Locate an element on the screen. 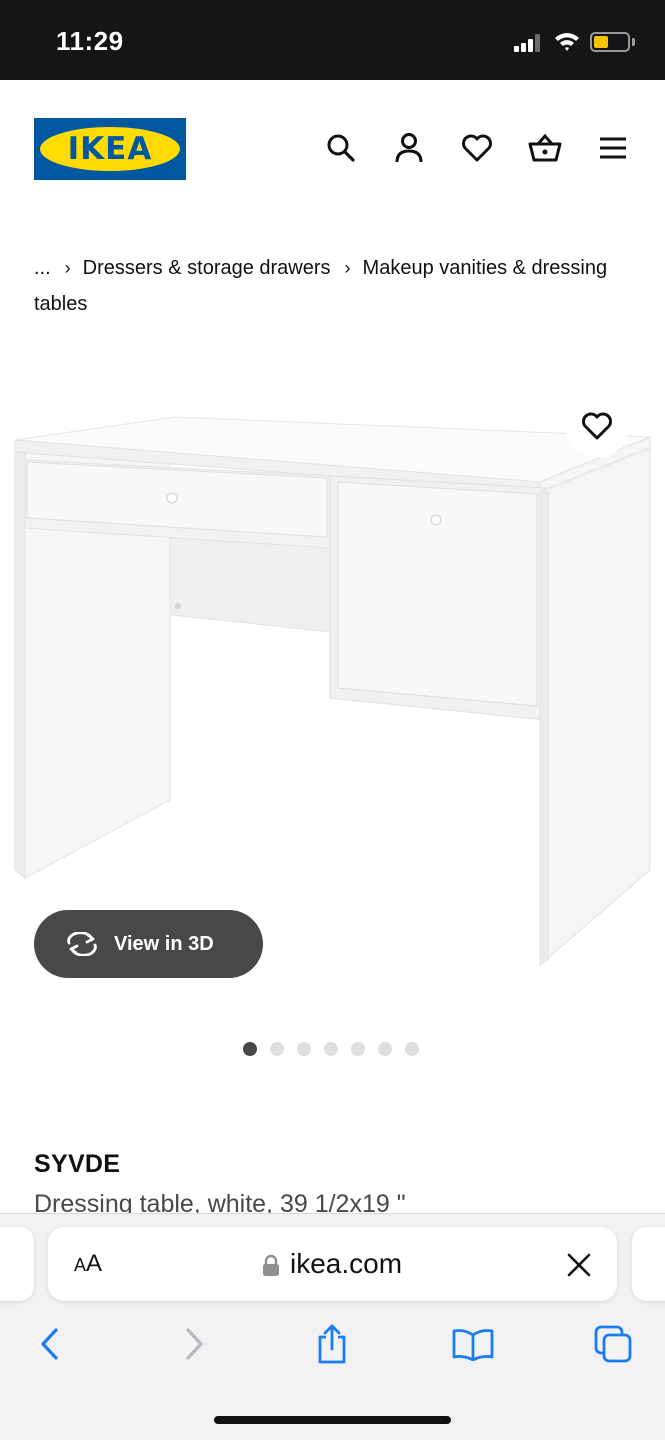 This screenshot has width=665, height=1440. home-indicator is located at coordinates (332, 1420).